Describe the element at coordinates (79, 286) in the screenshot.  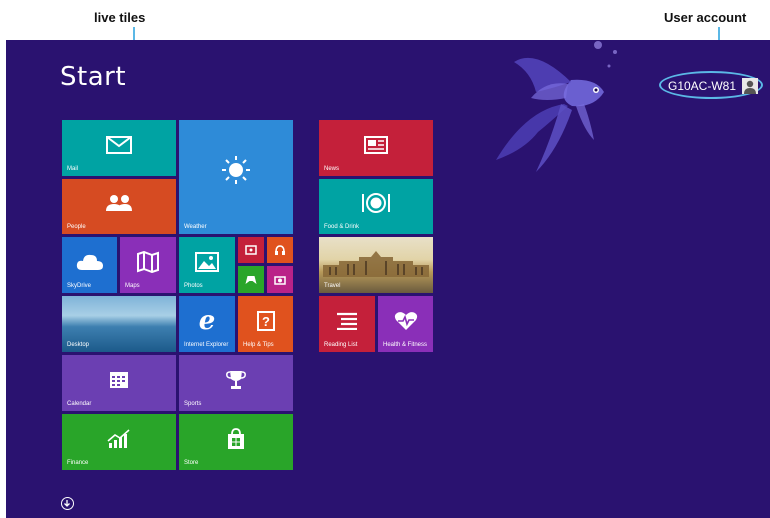
I see `tile-label: SkyDrive` at that location.